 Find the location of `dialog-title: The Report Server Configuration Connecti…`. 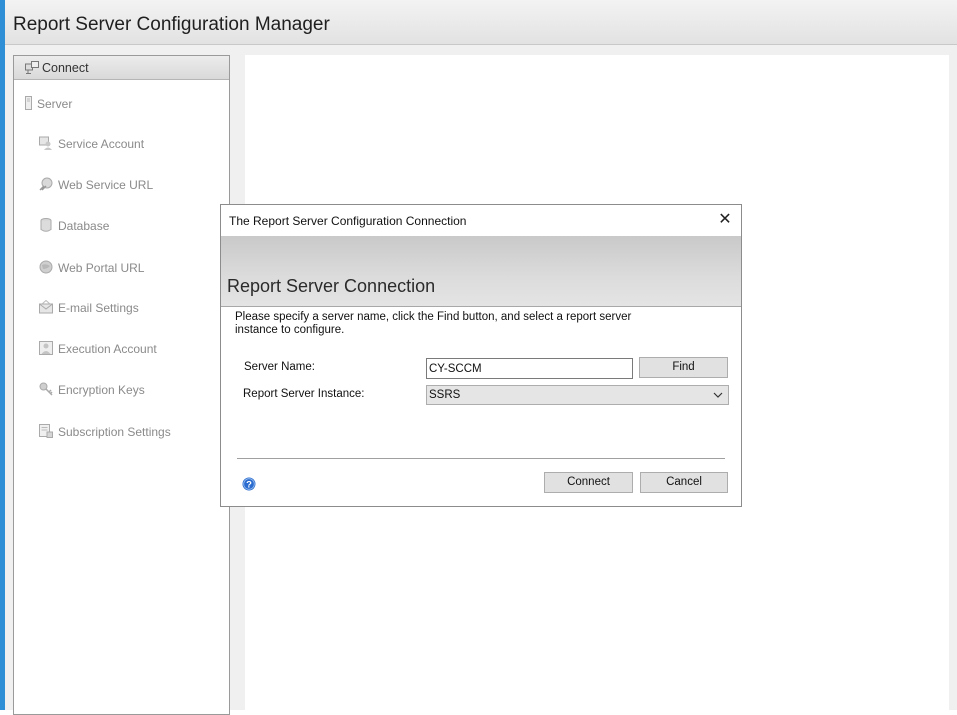

dialog-title: The Report Server Configuration Connecti… is located at coordinates (348, 221).